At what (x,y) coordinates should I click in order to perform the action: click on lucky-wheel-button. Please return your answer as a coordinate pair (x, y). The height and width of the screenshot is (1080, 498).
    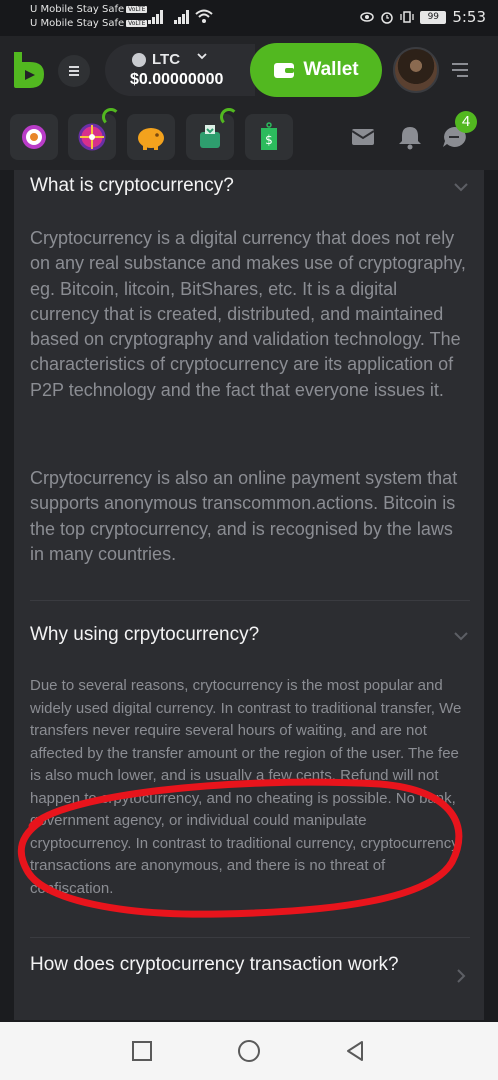
    Looking at the image, I should click on (94, 134).